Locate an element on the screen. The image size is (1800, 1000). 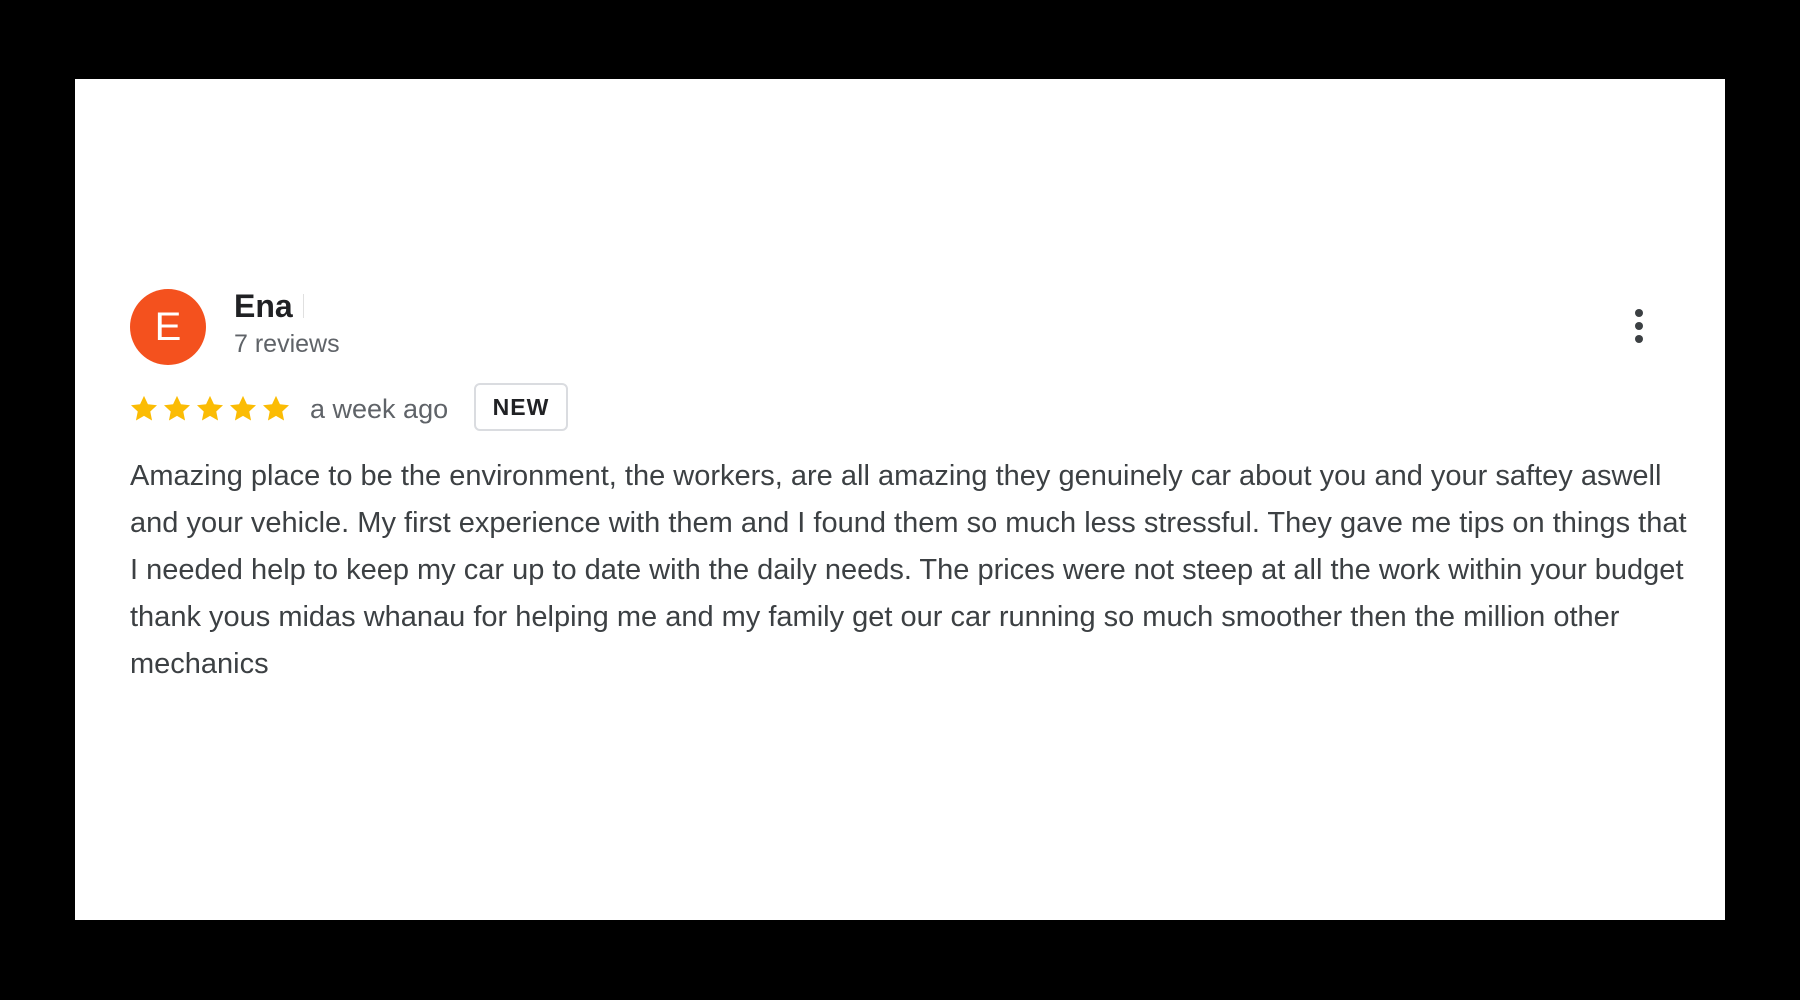
avatar-initial: E is located at coordinates (168, 327).